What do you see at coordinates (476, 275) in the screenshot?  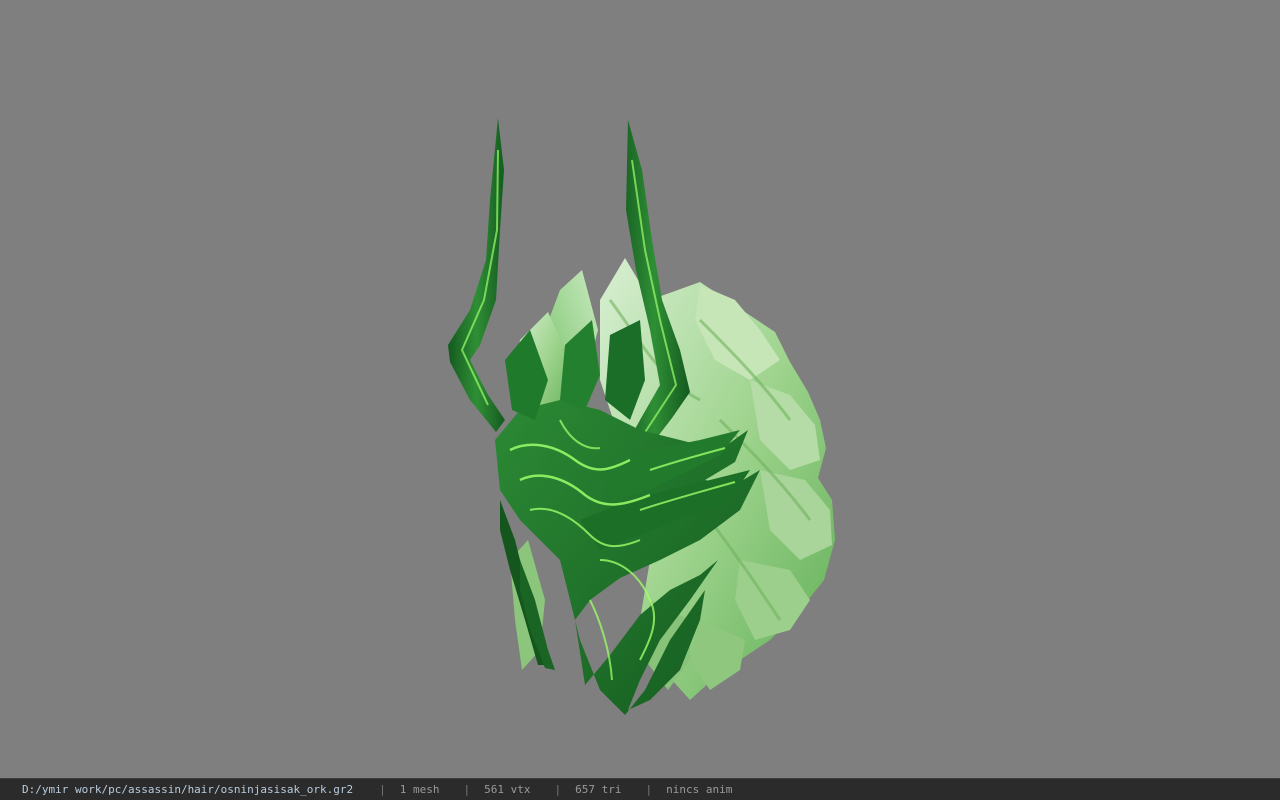 I see `left-horn` at bounding box center [476, 275].